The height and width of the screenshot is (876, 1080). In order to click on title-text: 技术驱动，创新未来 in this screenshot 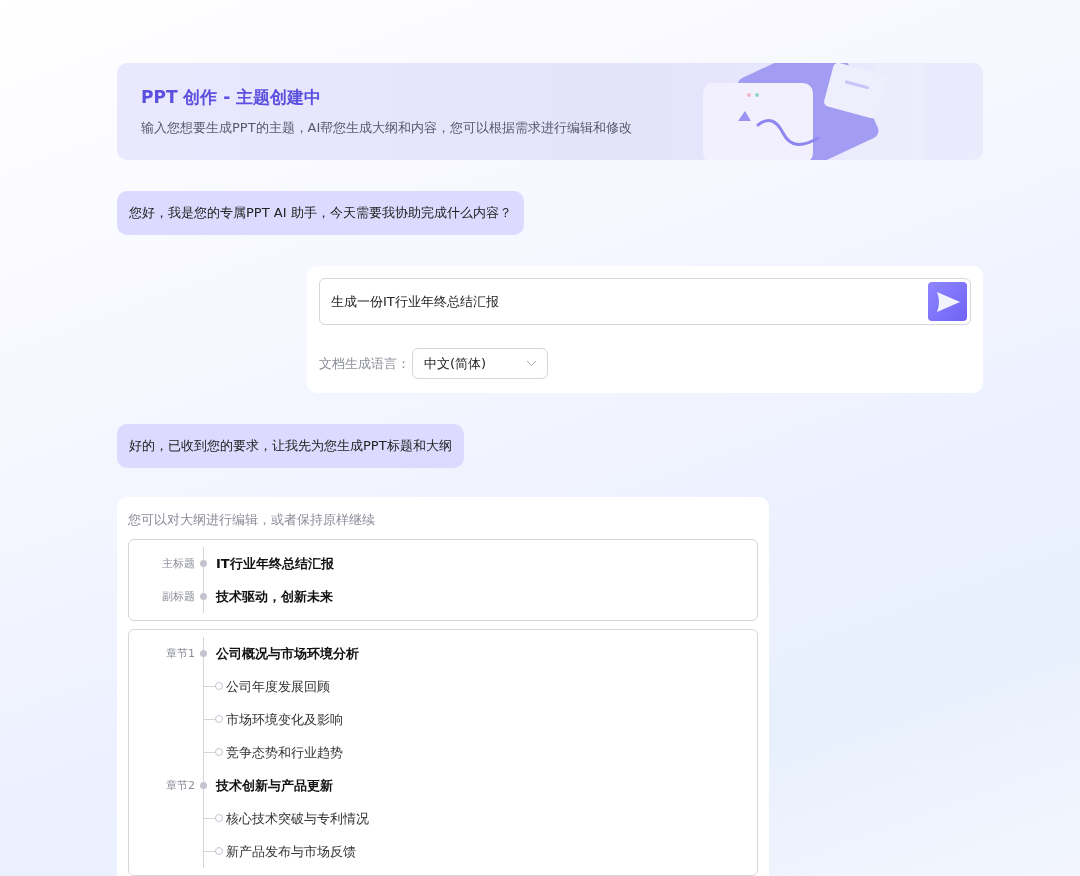, I will do `click(274, 596)`.